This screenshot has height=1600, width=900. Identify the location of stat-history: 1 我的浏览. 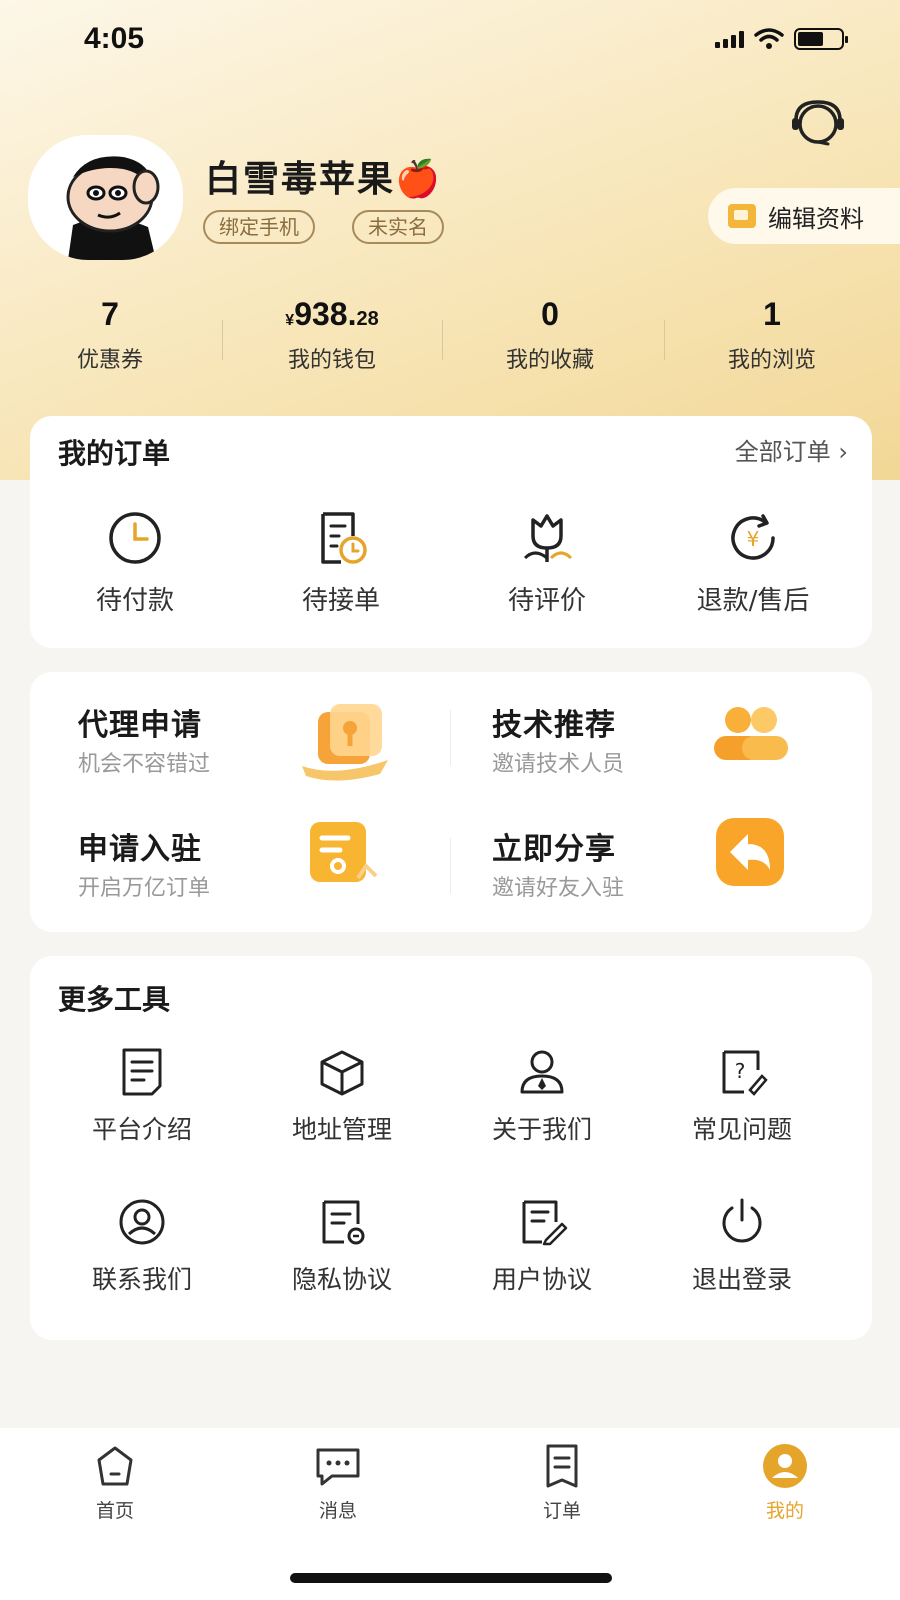
(772, 332).